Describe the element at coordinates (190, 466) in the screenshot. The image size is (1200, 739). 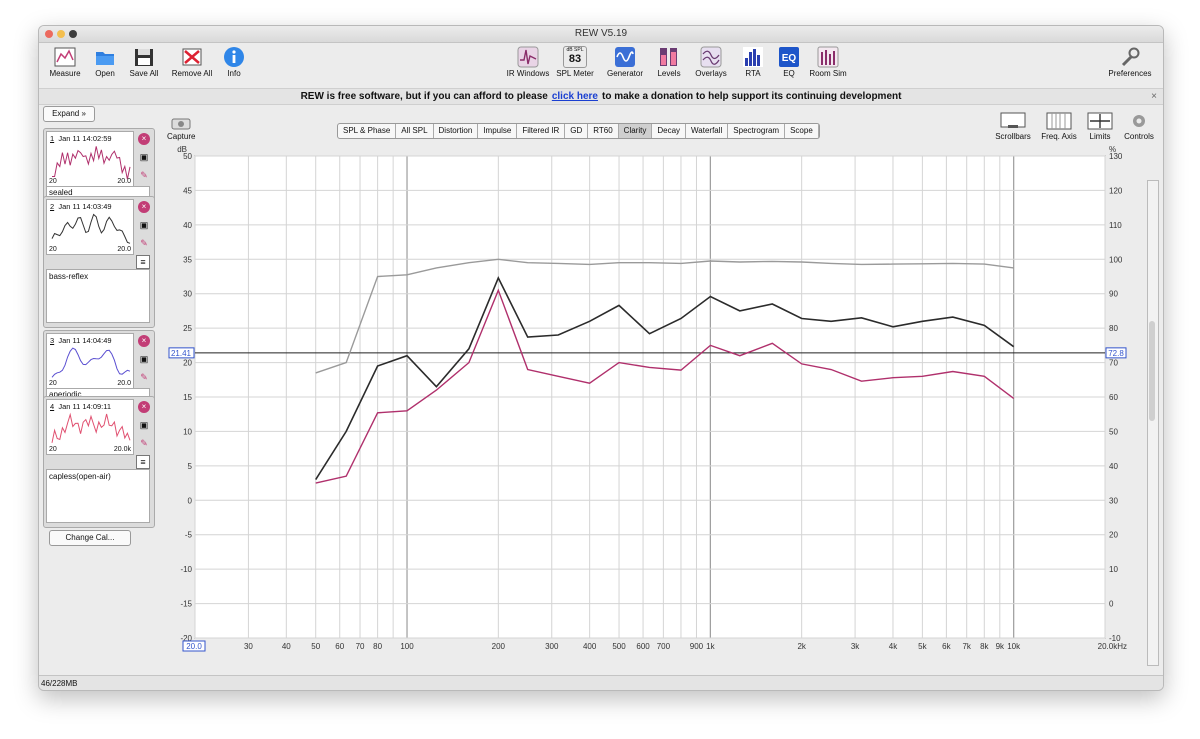
I see `y-tick-label: 5` at that location.